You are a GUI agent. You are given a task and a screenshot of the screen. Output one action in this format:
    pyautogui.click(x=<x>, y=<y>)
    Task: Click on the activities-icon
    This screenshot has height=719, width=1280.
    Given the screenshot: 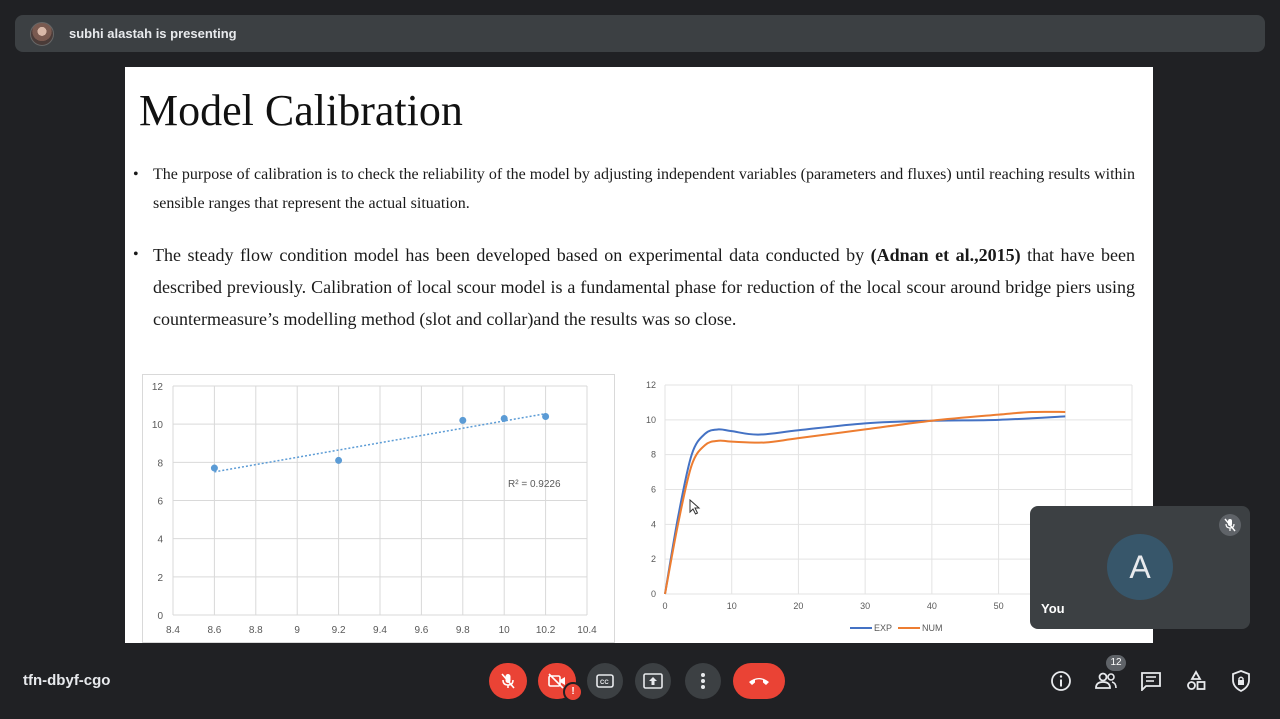 What is the action you would take?
    pyautogui.click(x=1196, y=680)
    